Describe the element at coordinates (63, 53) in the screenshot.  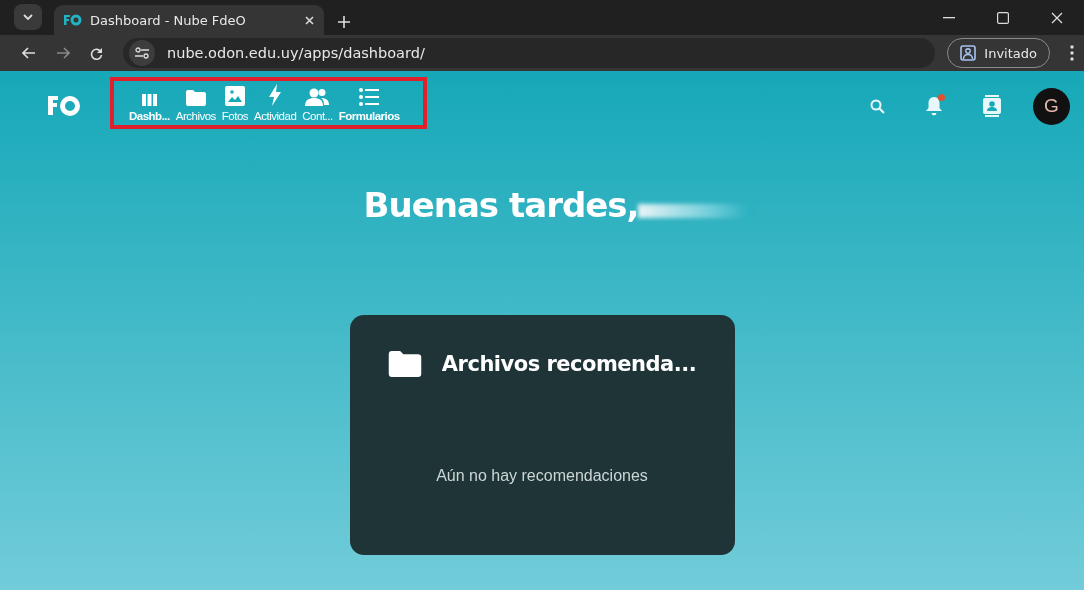
I see `forward-arrow-icon` at that location.